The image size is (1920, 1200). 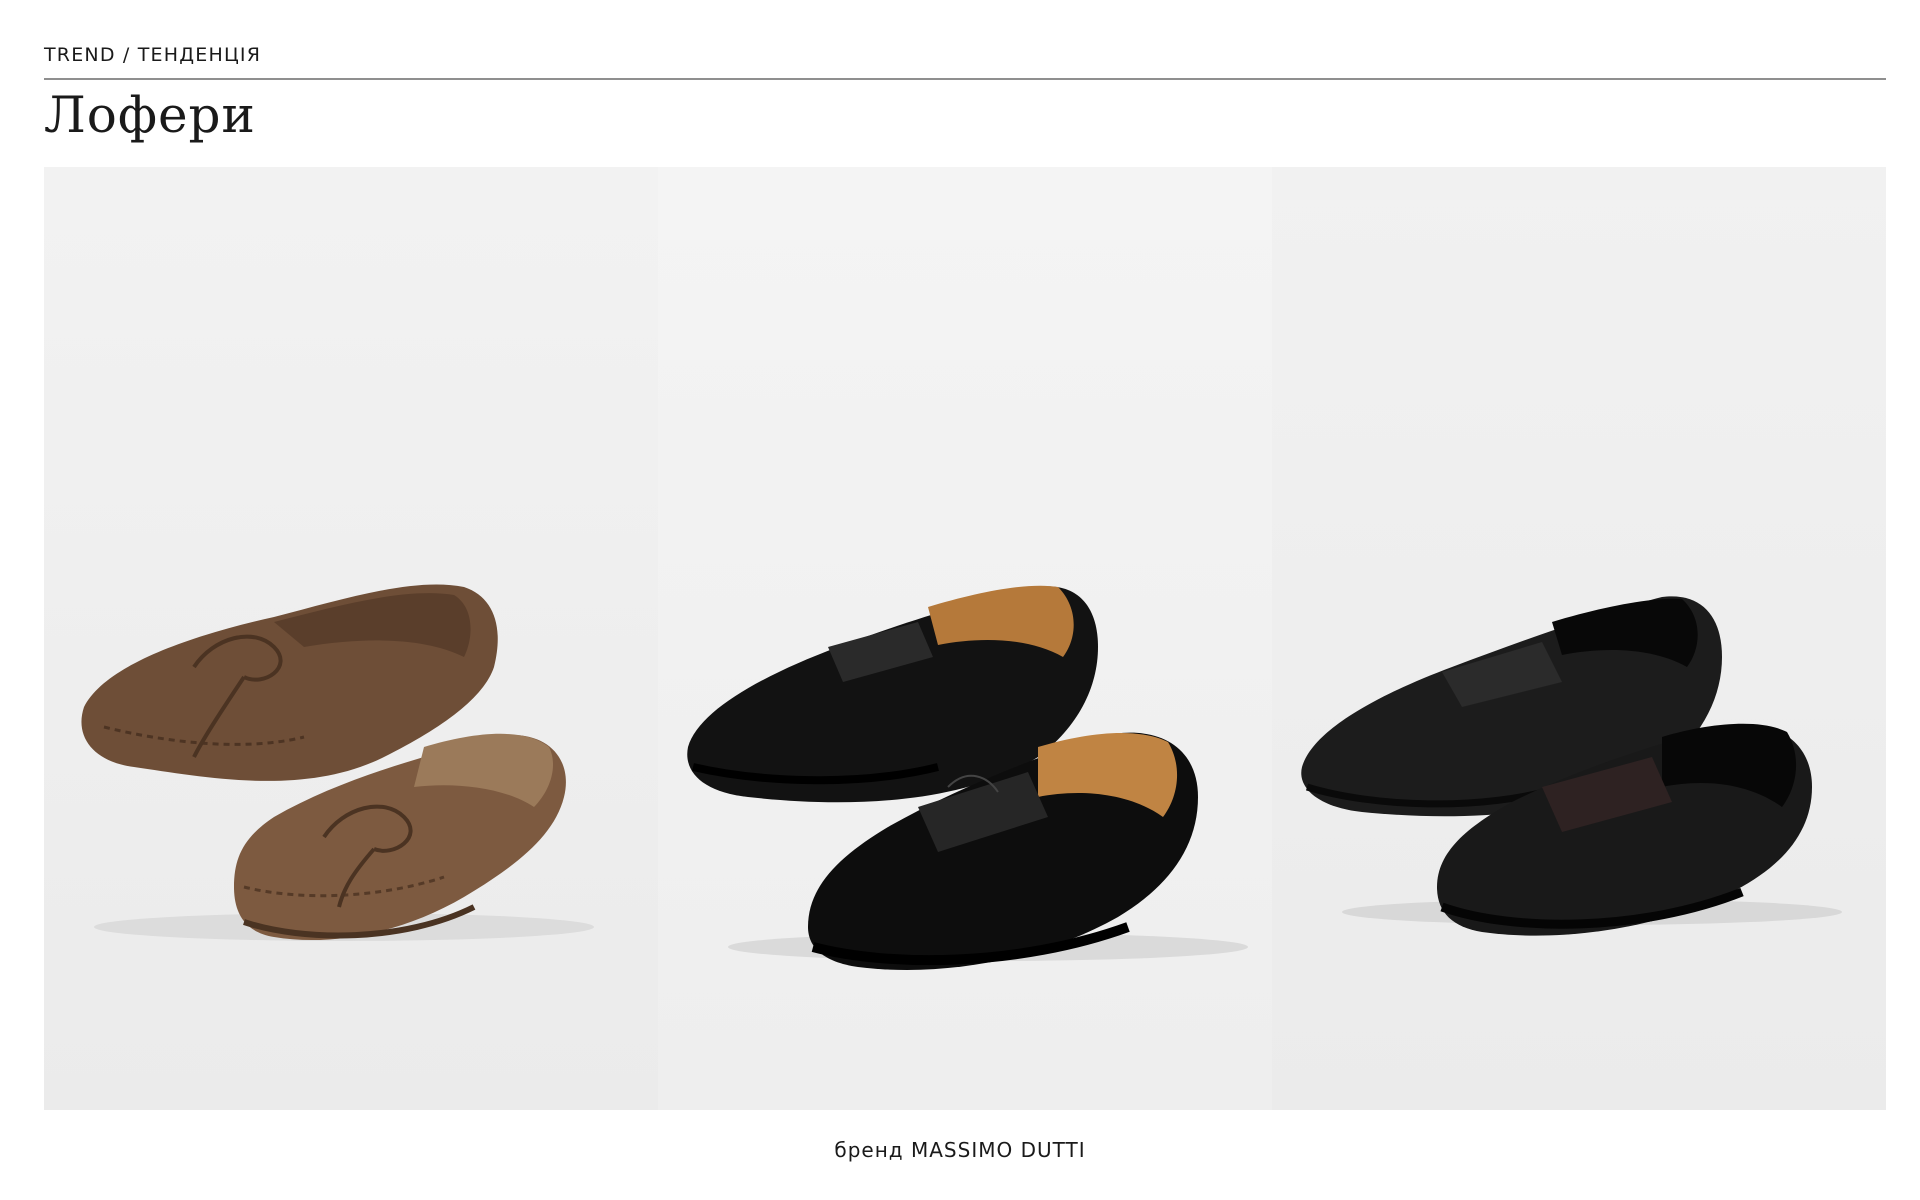 What do you see at coordinates (337, 762) in the screenshot?
I see `suede-moccasin-icon` at bounding box center [337, 762].